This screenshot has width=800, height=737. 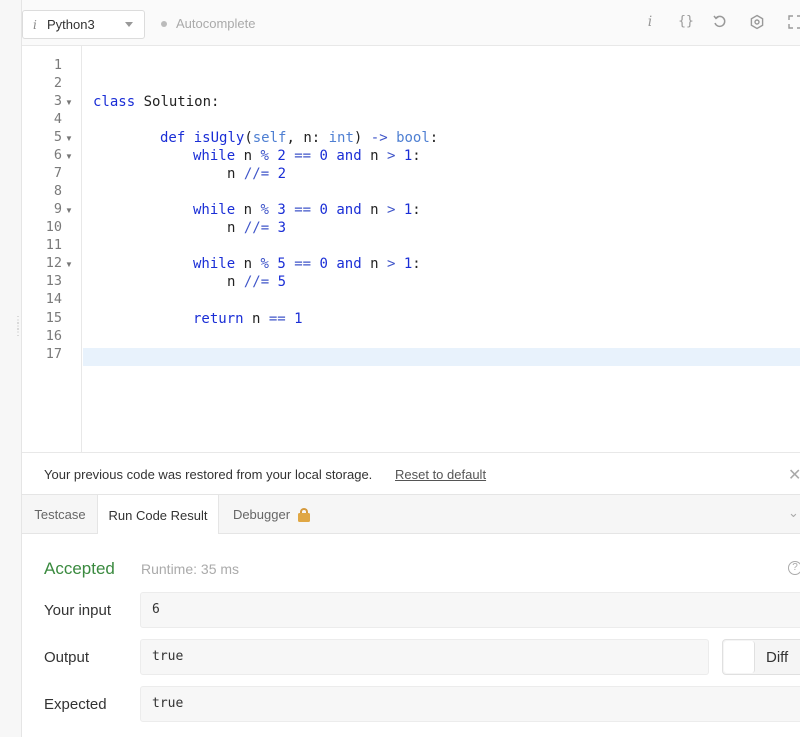 I want to click on input-value-box: 6, so click(x=470, y=610).